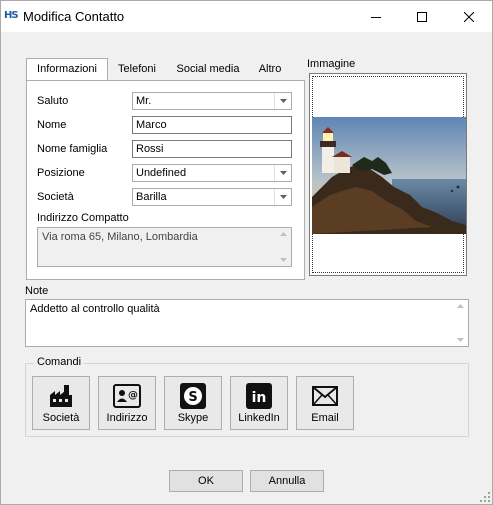 Image resolution: width=493 pixels, height=505 pixels. I want to click on comandi-group-title: Comandi, so click(59, 362).